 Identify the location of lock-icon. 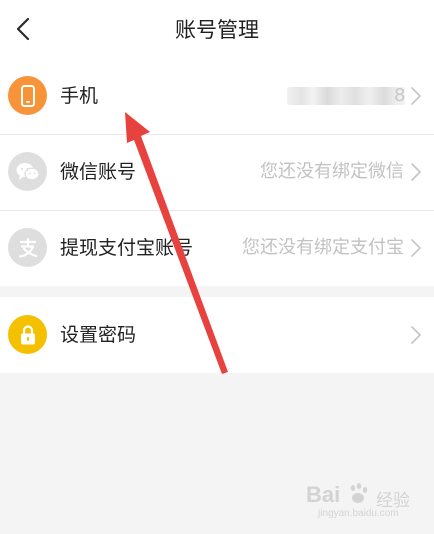
(27, 334).